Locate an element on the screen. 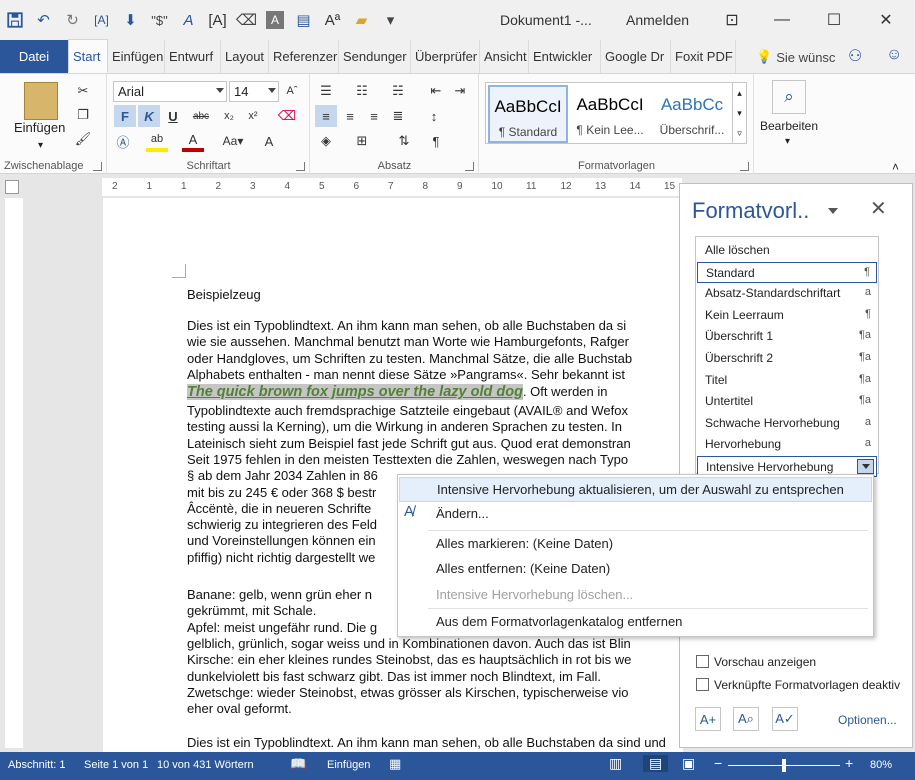 Image resolution: width=915 pixels, height=780 pixels. change-case-icon: Aa▾ is located at coordinates (233, 141).